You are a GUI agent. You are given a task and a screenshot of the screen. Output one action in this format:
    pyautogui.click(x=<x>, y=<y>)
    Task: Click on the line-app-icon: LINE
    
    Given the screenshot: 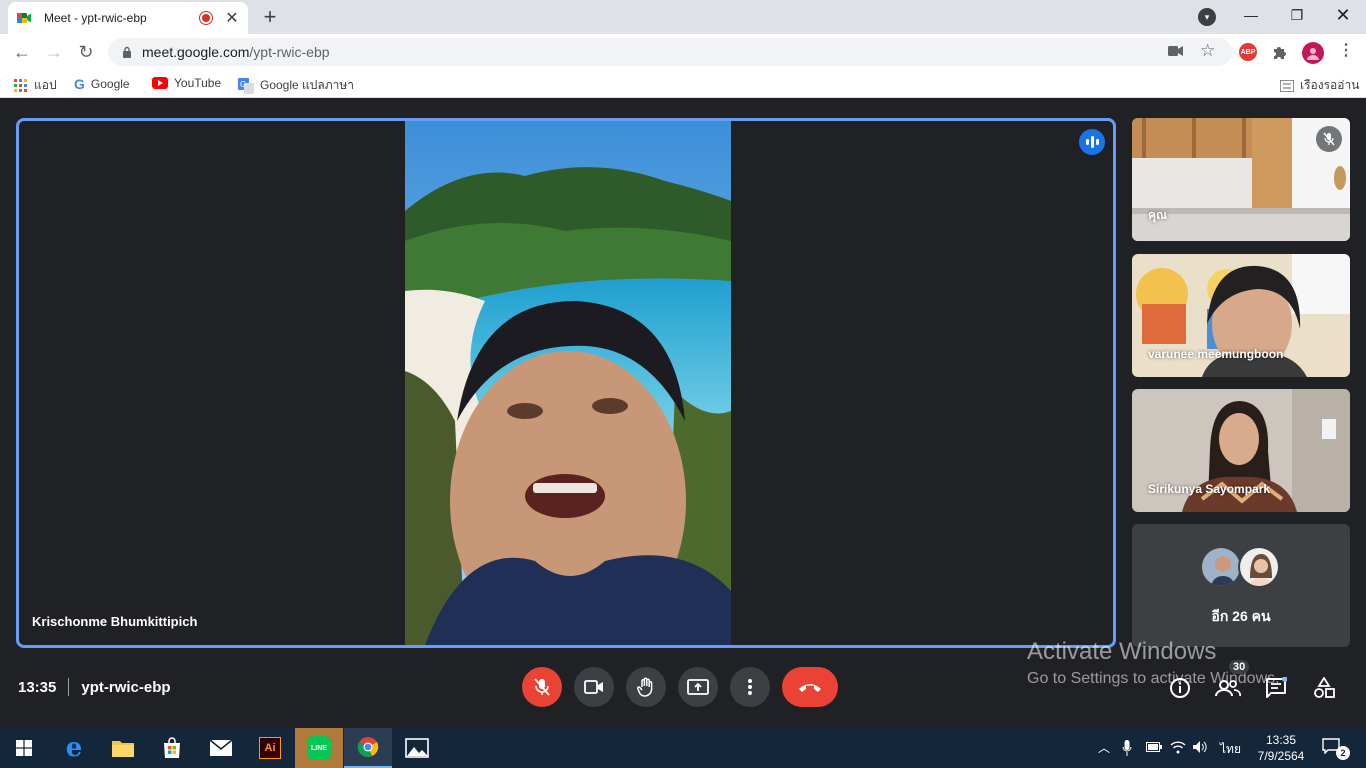 What is the action you would take?
    pyautogui.click(x=319, y=748)
    